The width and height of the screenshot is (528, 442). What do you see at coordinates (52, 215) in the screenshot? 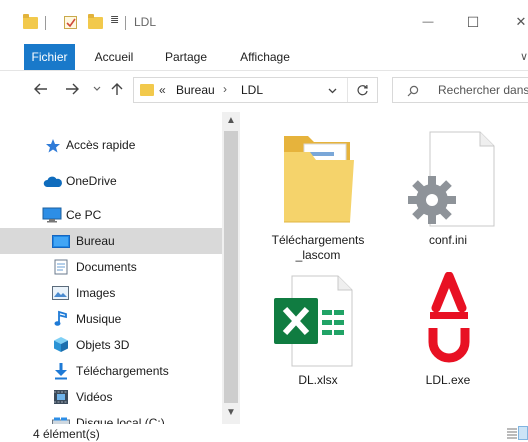
I see `computer-icon` at bounding box center [52, 215].